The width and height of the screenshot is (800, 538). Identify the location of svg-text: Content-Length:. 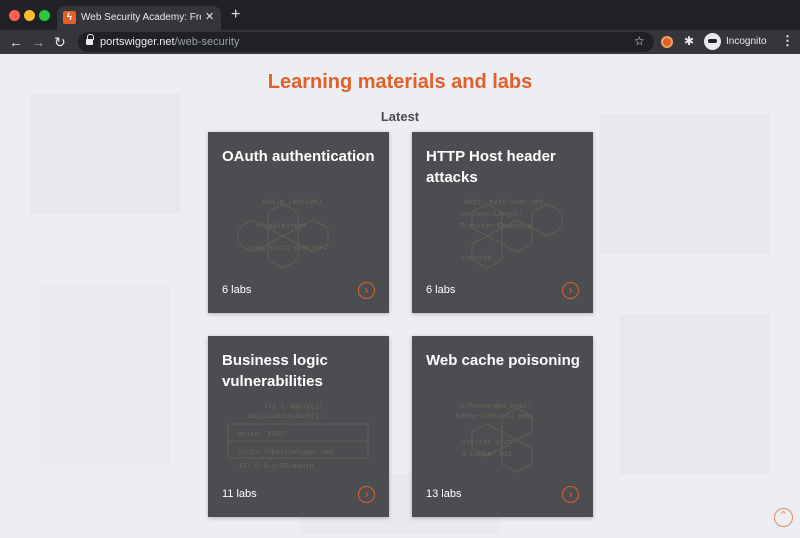
(491, 215).